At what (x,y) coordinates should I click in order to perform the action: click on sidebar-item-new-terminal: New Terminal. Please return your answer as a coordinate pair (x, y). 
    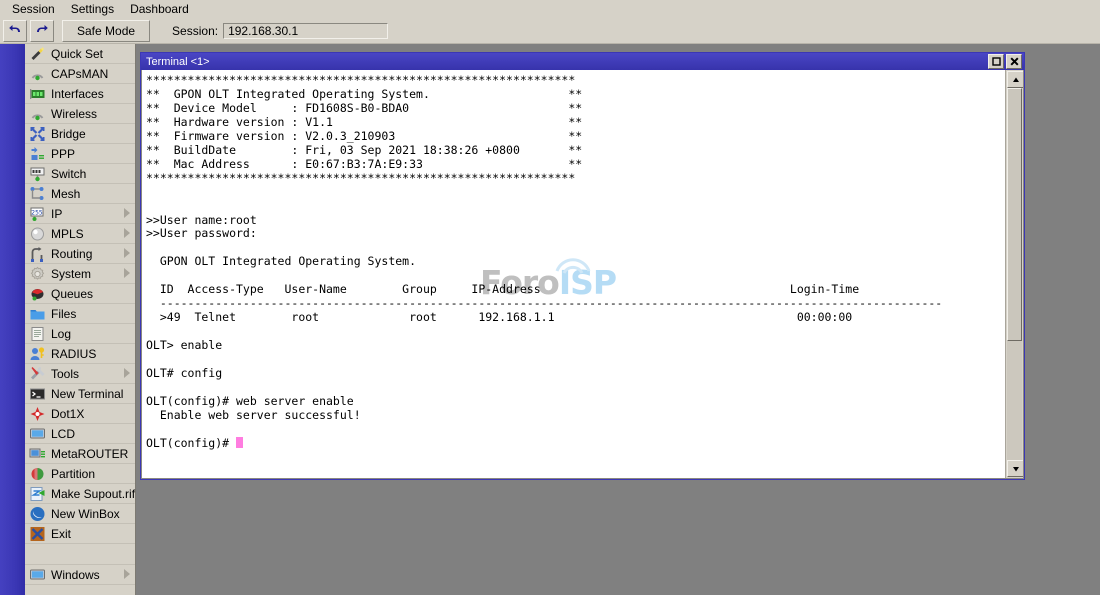
    Looking at the image, I should click on (80, 394).